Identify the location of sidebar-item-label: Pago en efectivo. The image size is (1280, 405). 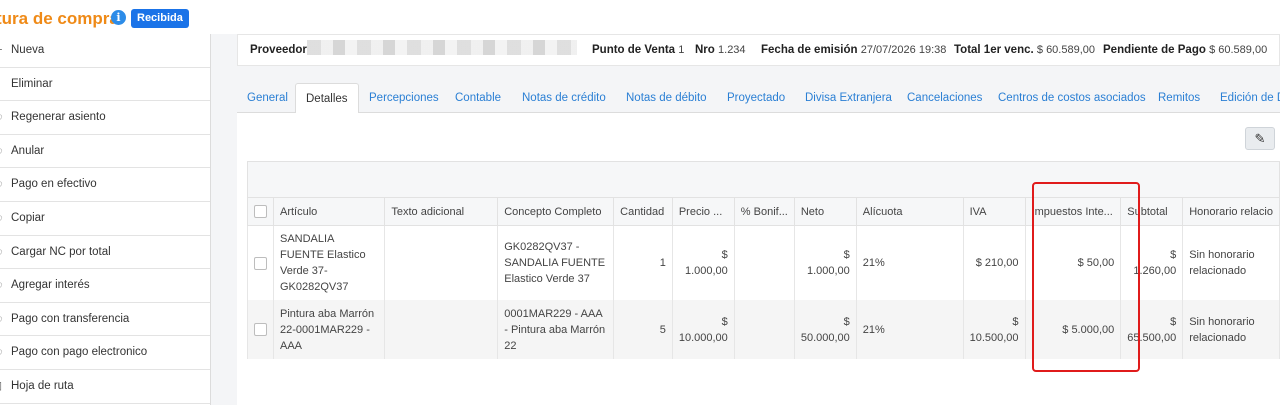
(54, 184).